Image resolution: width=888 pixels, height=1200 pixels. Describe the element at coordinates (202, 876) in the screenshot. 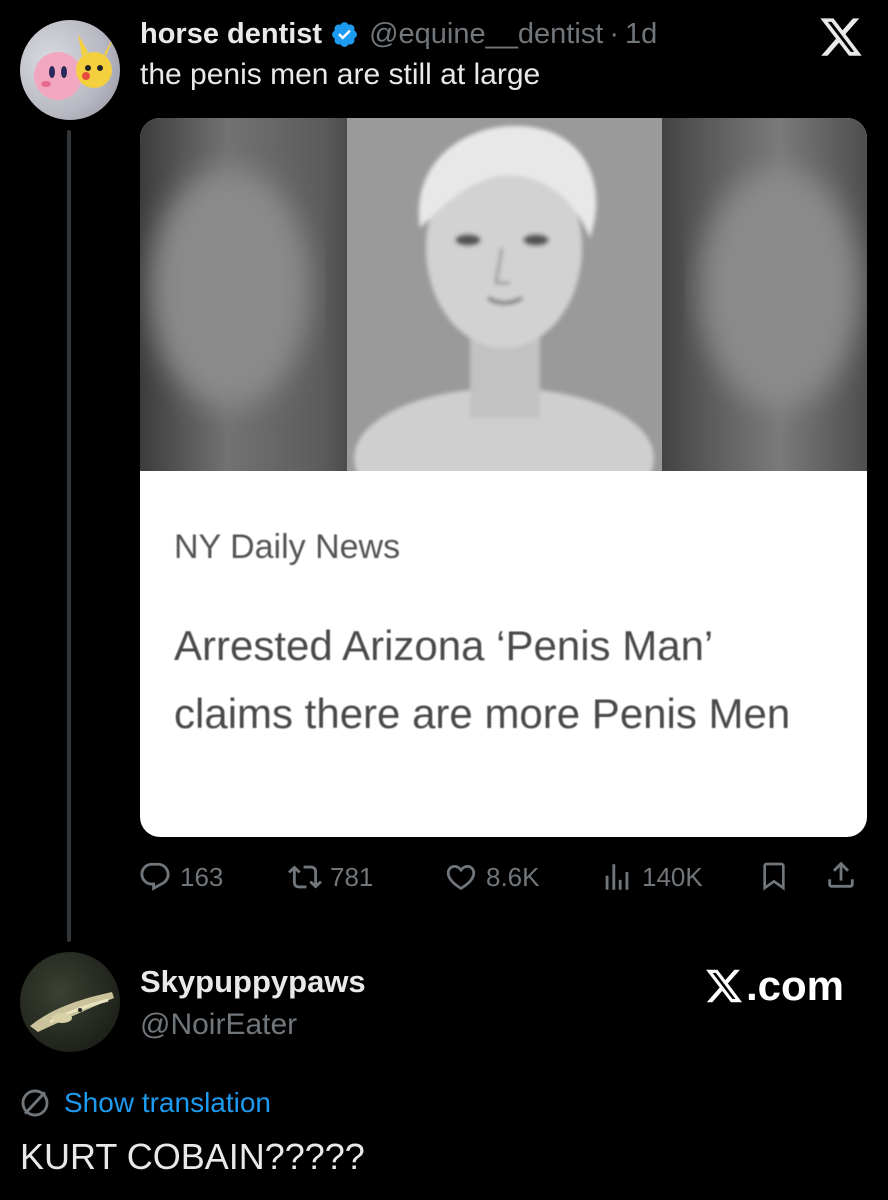

I see `reply-count: 163` at that location.